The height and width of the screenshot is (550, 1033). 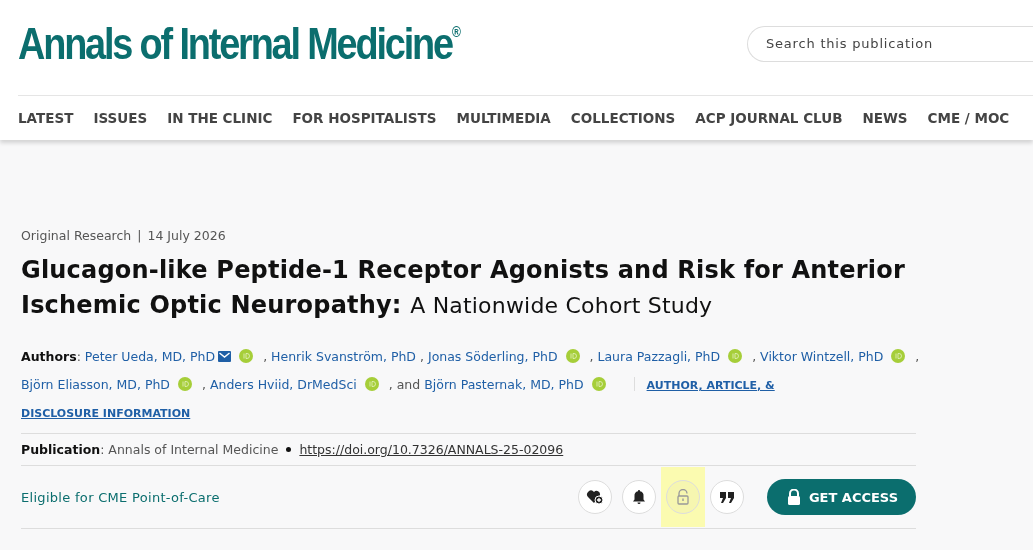 I want to click on authors-label: Authors:, so click(x=51, y=356).